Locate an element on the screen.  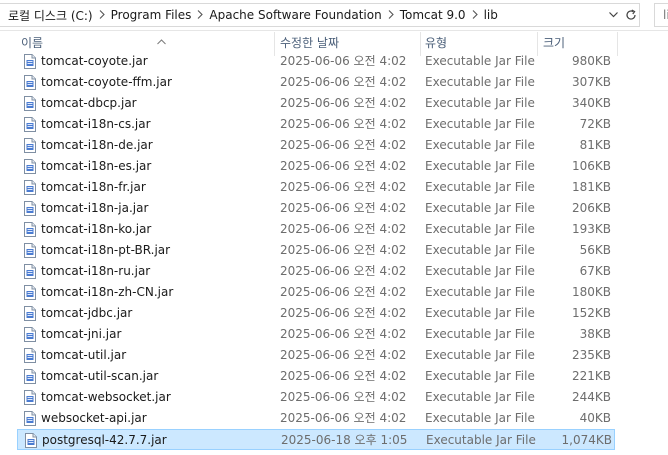
file-name: tomcat-coyote.jar is located at coordinates (94, 61).